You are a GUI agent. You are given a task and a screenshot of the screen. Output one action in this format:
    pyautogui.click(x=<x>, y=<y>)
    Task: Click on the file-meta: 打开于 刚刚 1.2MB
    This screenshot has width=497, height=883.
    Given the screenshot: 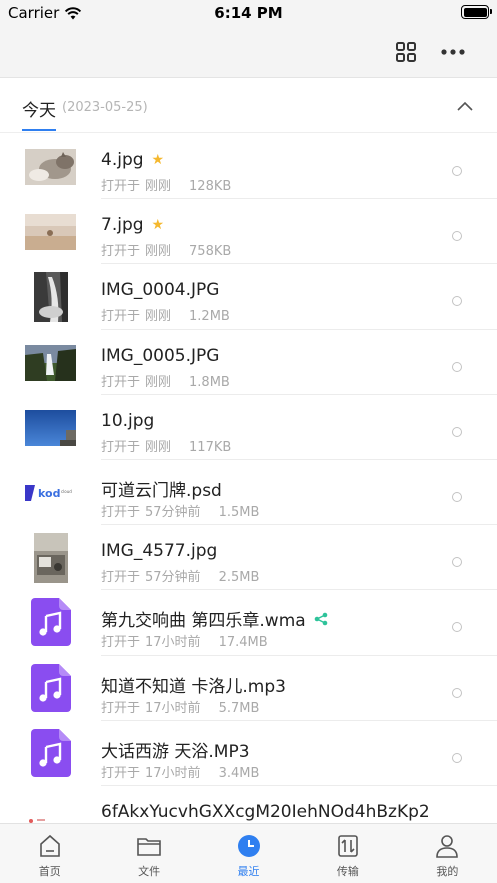 What is the action you would take?
    pyautogui.click(x=174, y=314)
    